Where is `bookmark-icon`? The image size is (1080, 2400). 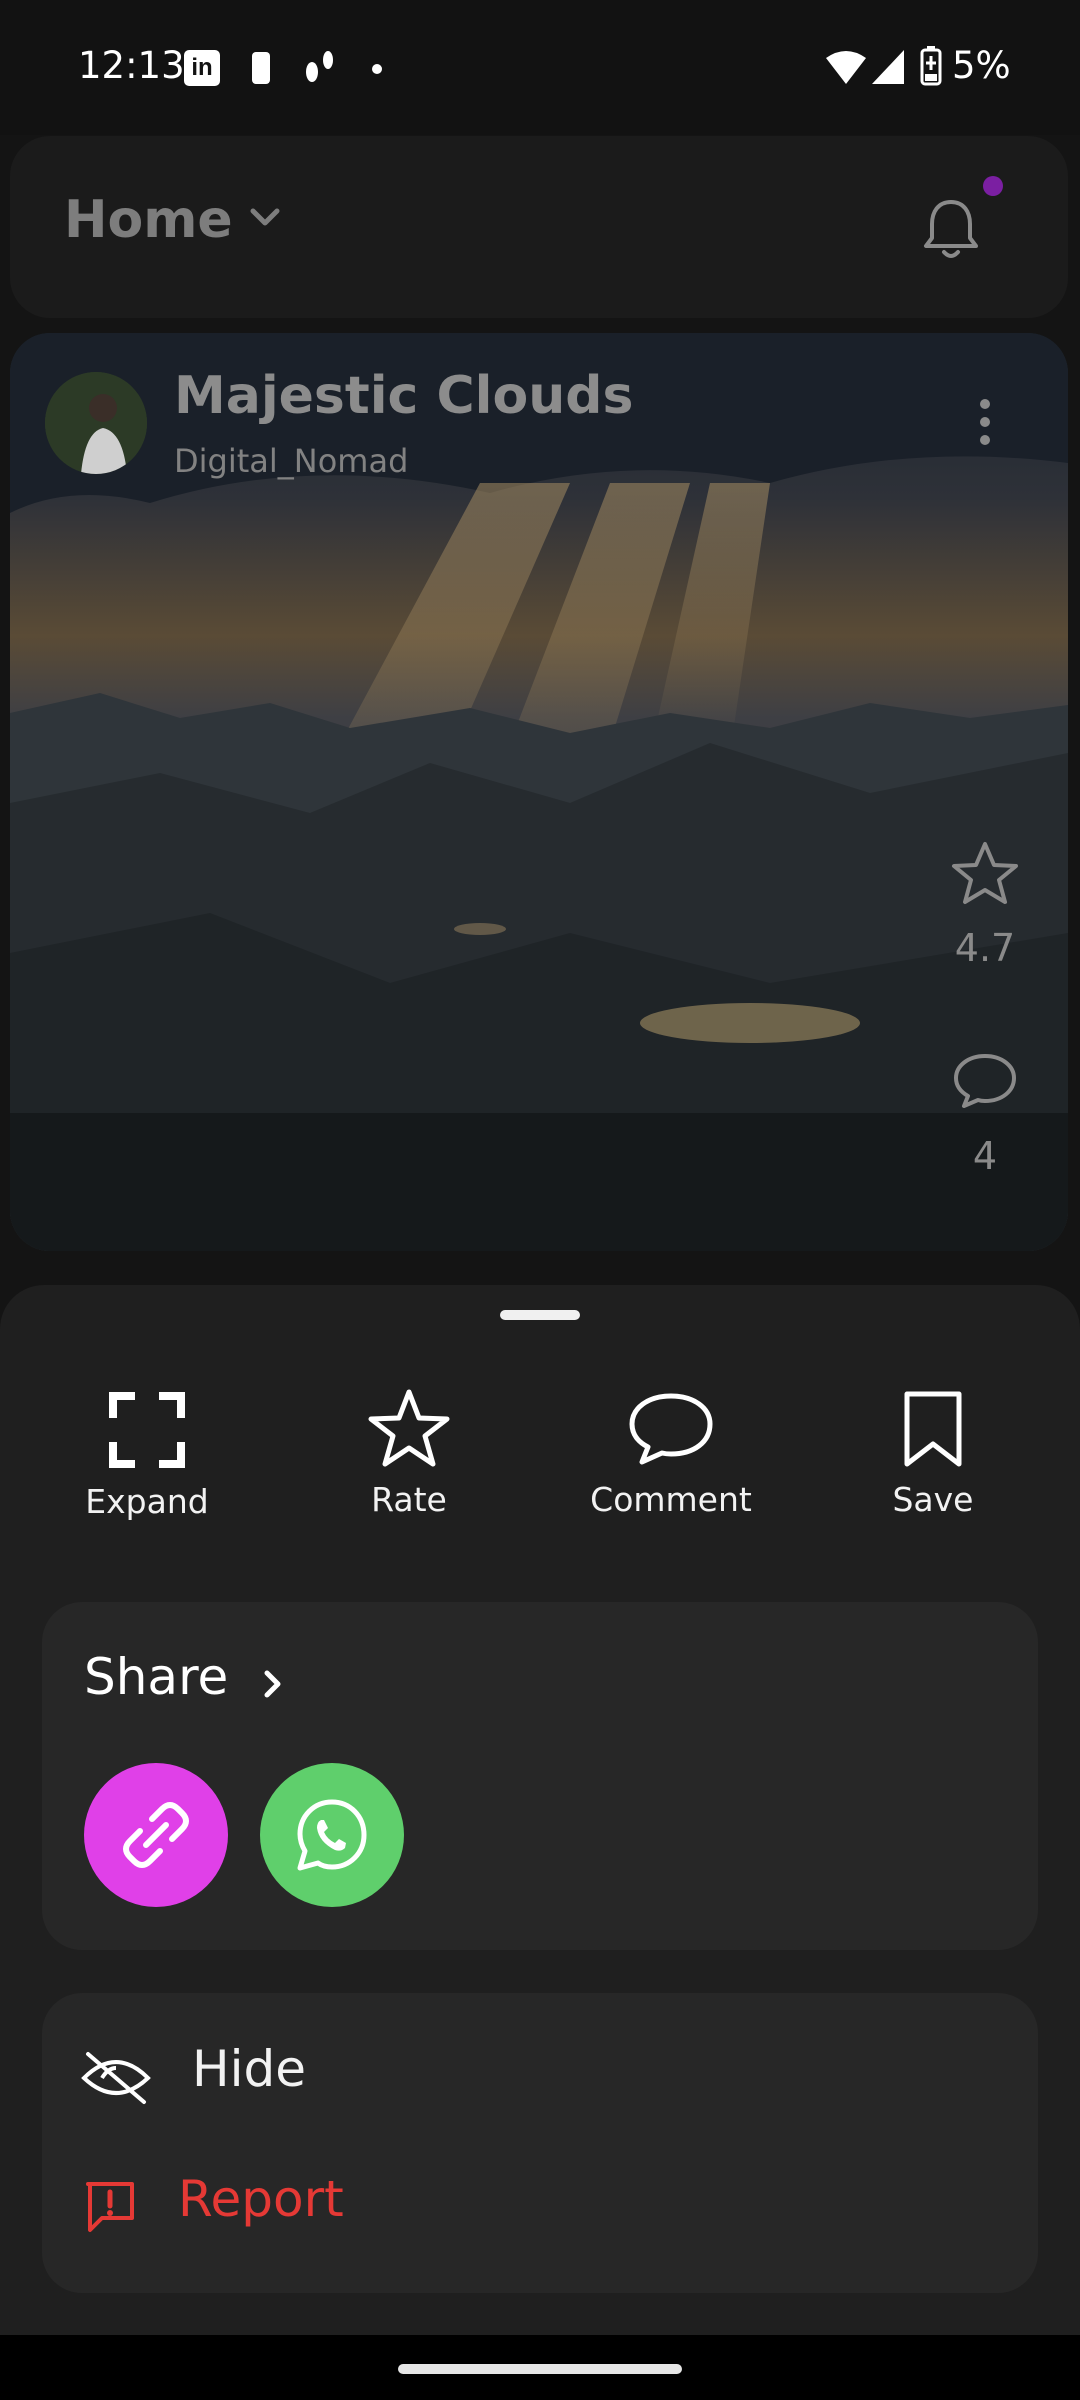
bookmark-icon is located at coordinates (933, 1429).